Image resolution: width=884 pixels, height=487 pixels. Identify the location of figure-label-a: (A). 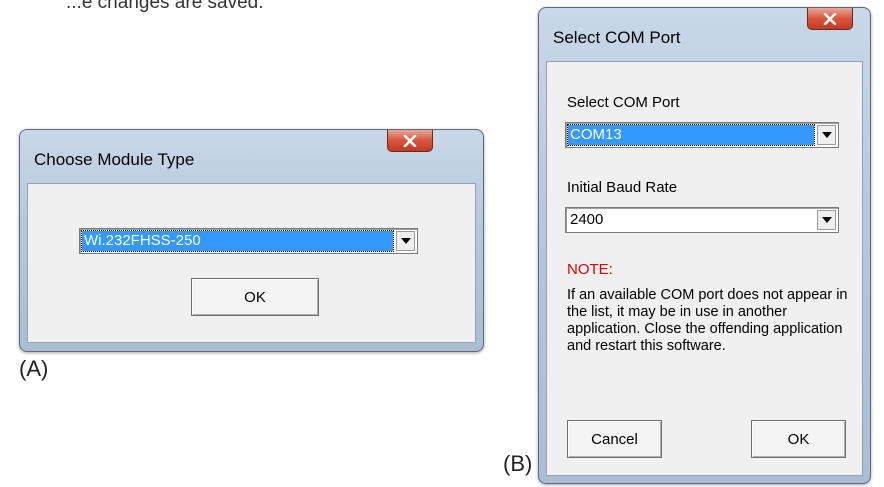
(34, 368).